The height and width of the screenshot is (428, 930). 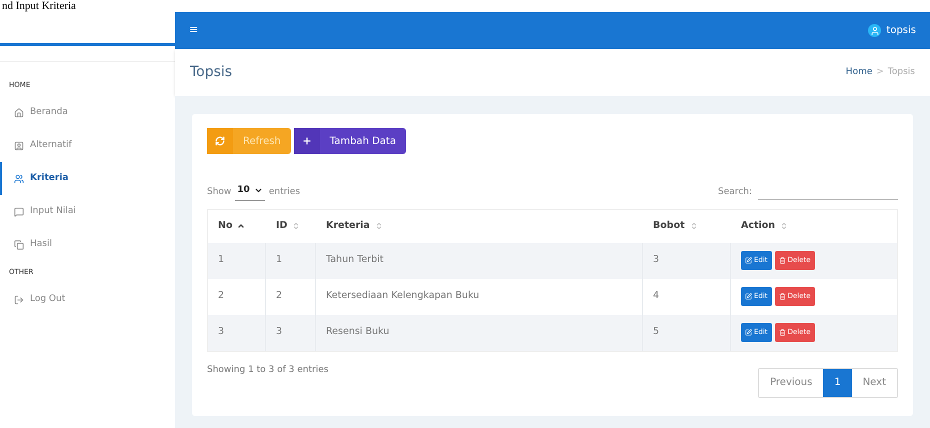 I want to click on search-label: Search:, so click(x=735, y=192).